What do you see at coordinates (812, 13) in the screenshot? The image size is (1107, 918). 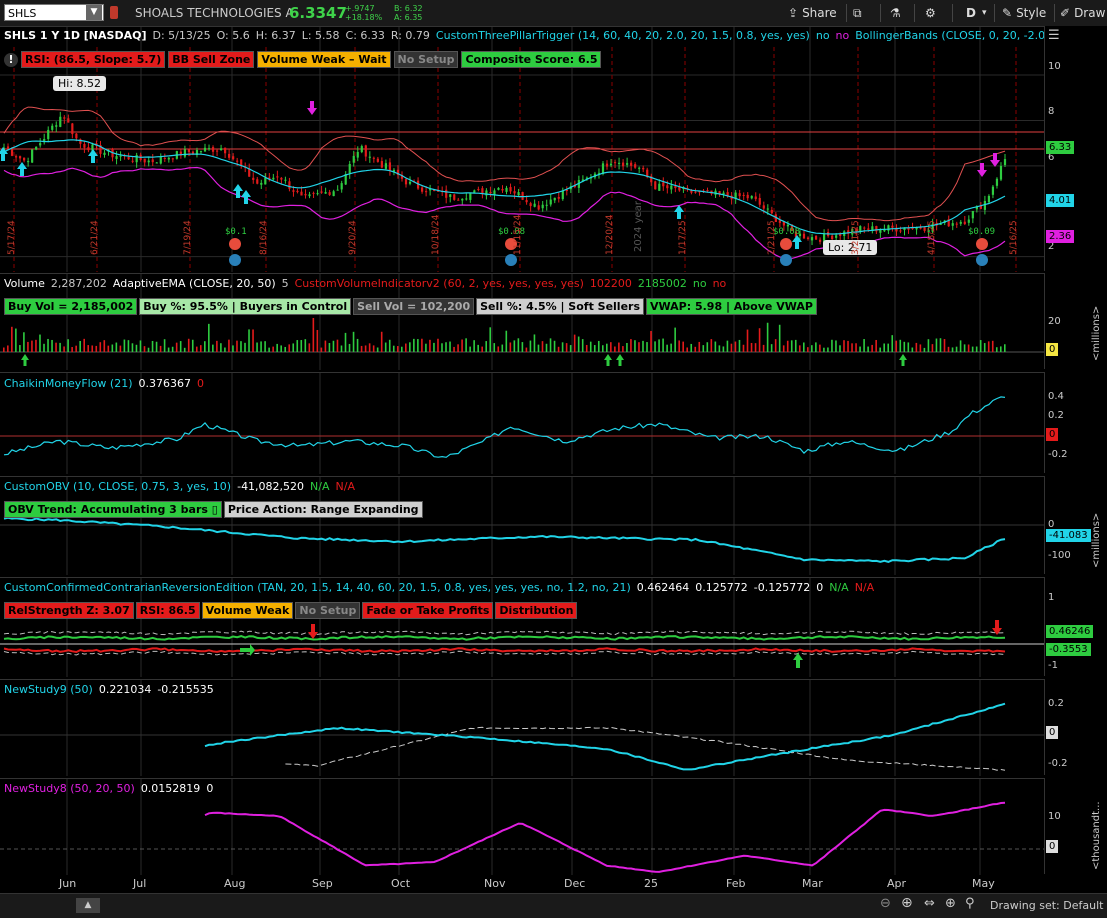 I see `share-button: ⇪ Share` at bounding box center [812, 13].